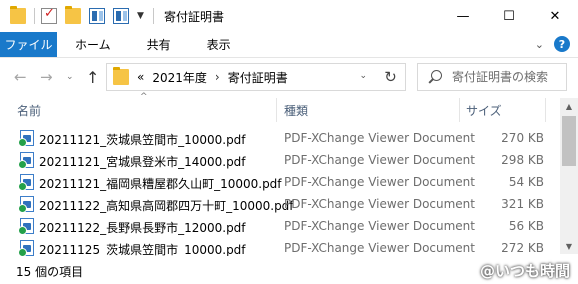 This screenshot has width=578, height=284. I want to click on item-count: 15 個の項目, so click(50, 272).